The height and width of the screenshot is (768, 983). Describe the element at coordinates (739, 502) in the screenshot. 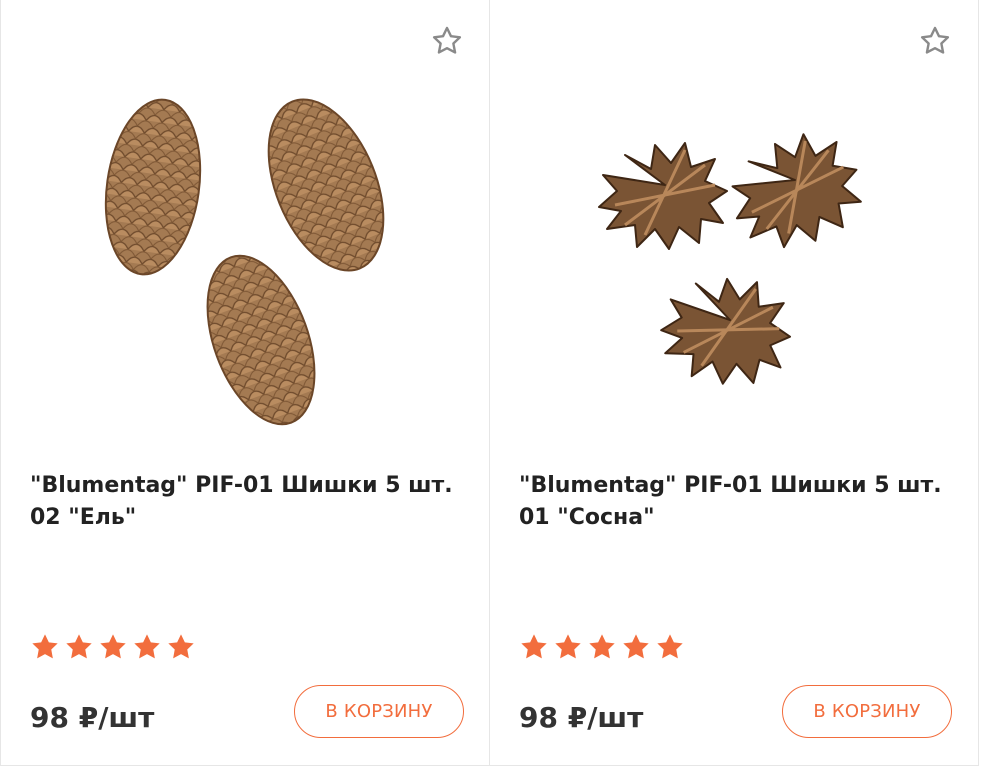

I see `product-title: "Blumentag" PIF-01 Шишки 5 шт. 01 "Сосна"` at that location.